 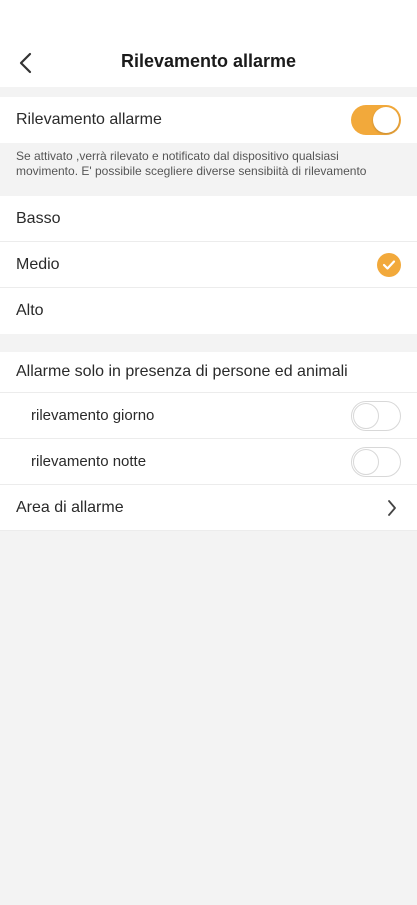 I want to click on detection-toggle, so click(x=376, y=120).